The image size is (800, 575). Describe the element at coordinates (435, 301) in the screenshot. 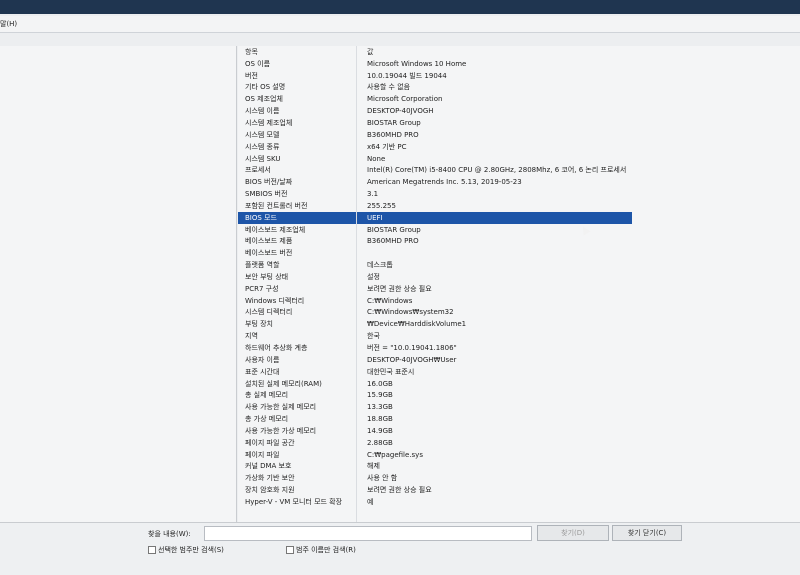

I see `table-row: Windows 디렉터리 C:₩Windows` at that location.